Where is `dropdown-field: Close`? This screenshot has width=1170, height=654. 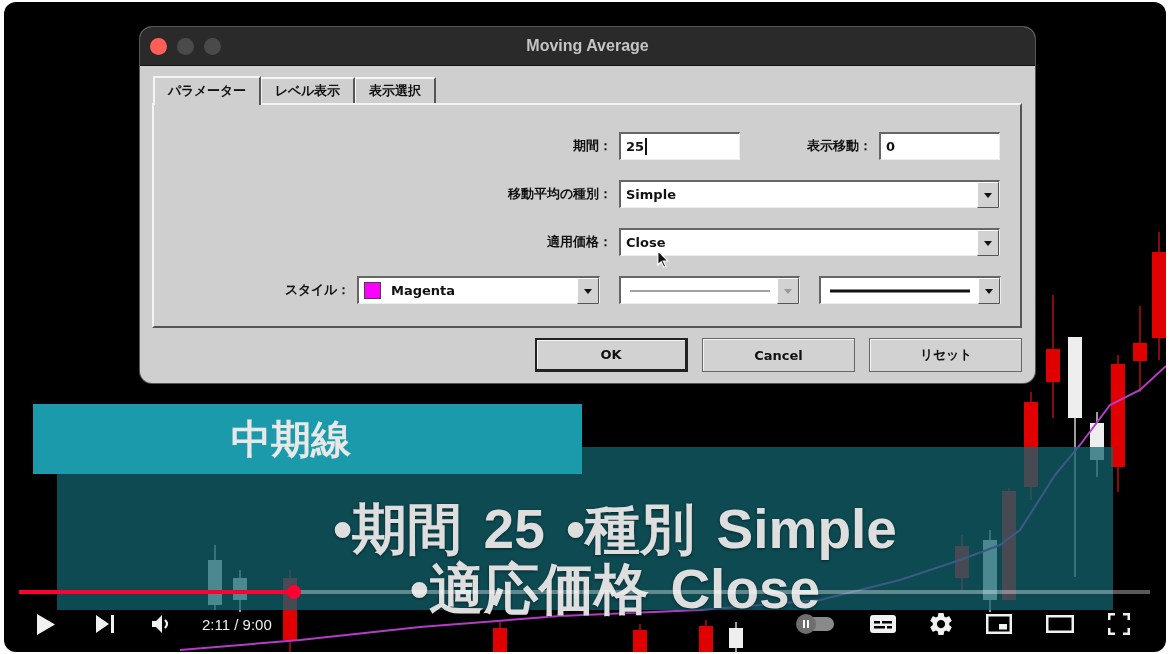 dropdown-field: Close is located at coordinates (809, 242).